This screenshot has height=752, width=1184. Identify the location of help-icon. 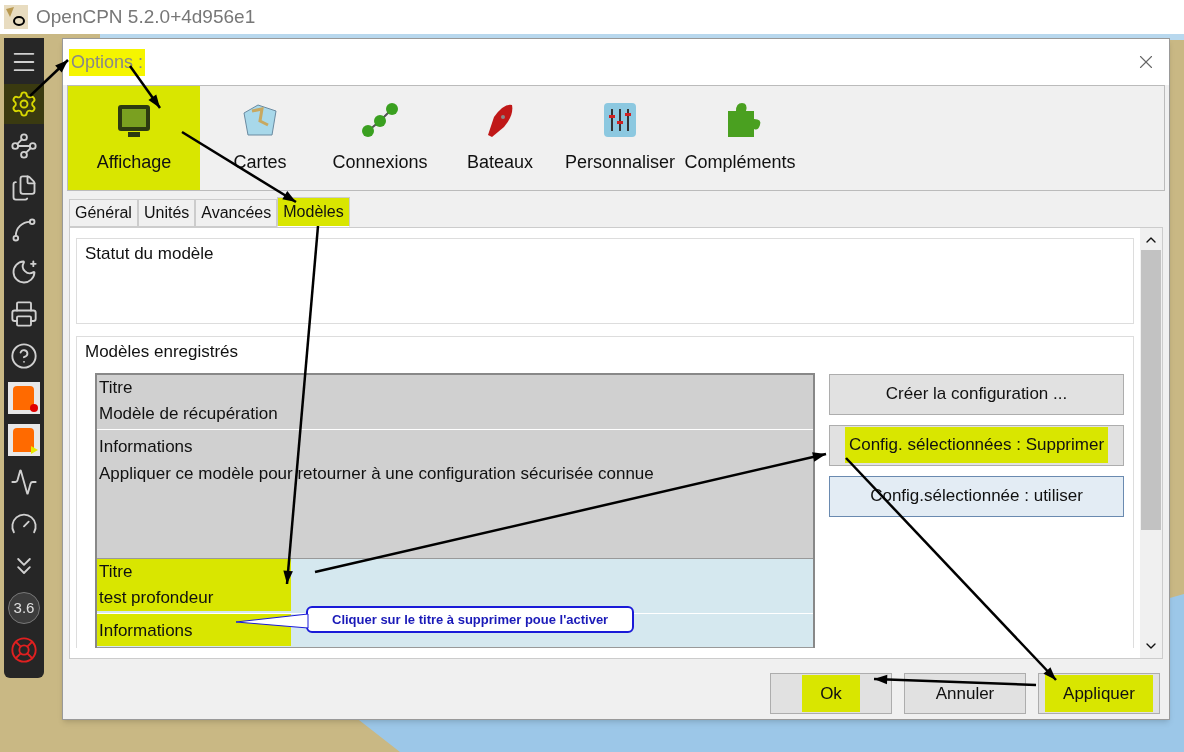
(24, 356).